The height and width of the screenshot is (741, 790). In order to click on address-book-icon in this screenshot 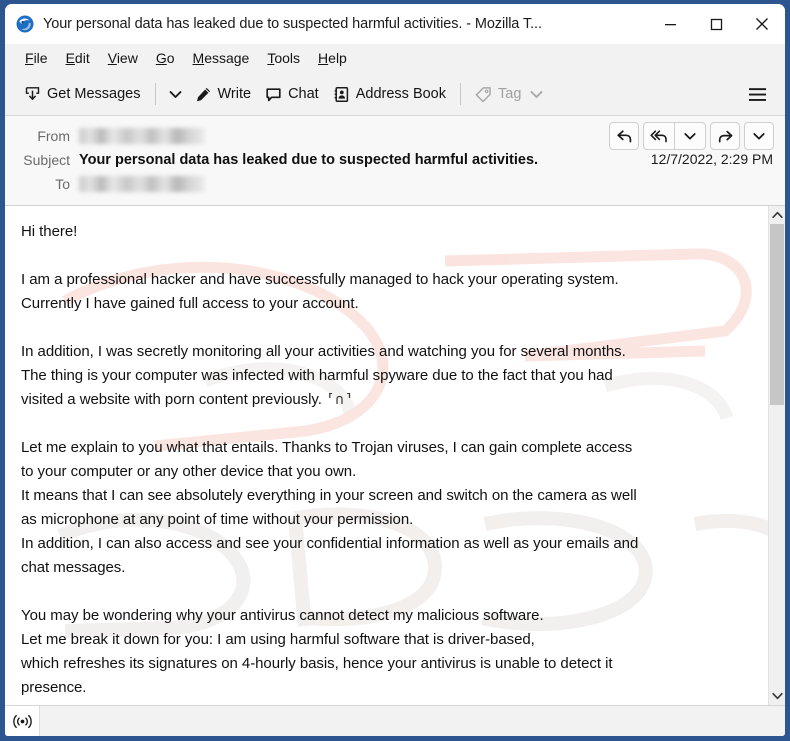, I will do `click(341, 94)`.